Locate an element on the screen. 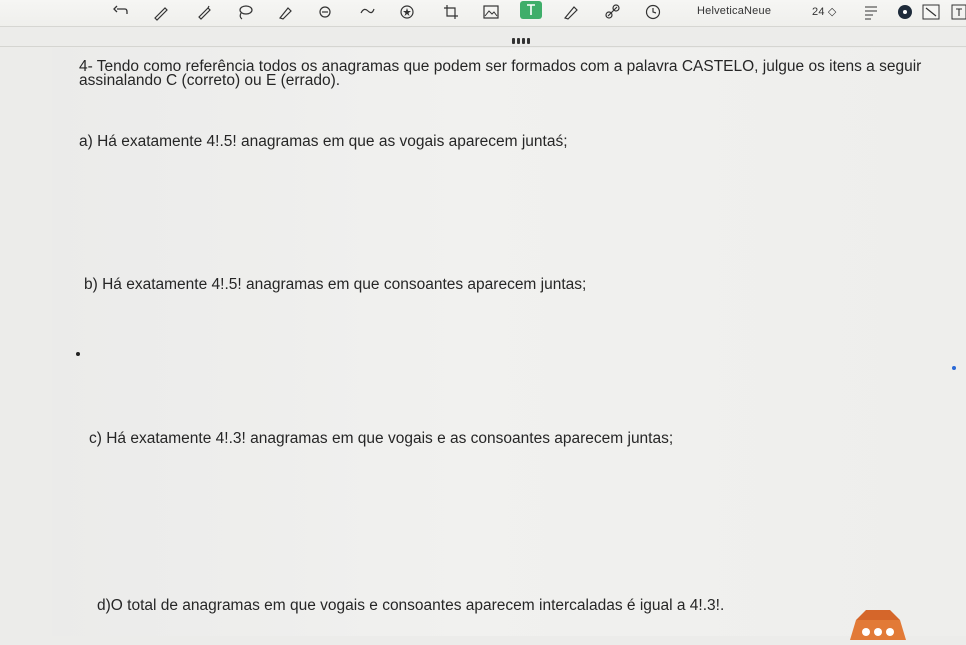 Image resolution: width=966 pixels, height=645 pixels. shape-icon is located at coordinates (367, 12).